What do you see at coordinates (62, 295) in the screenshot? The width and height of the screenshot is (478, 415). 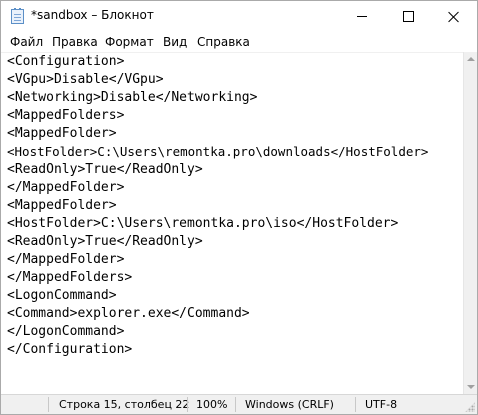 I see `text-line: <LogonCommand>` at bounding box center [62, 295].